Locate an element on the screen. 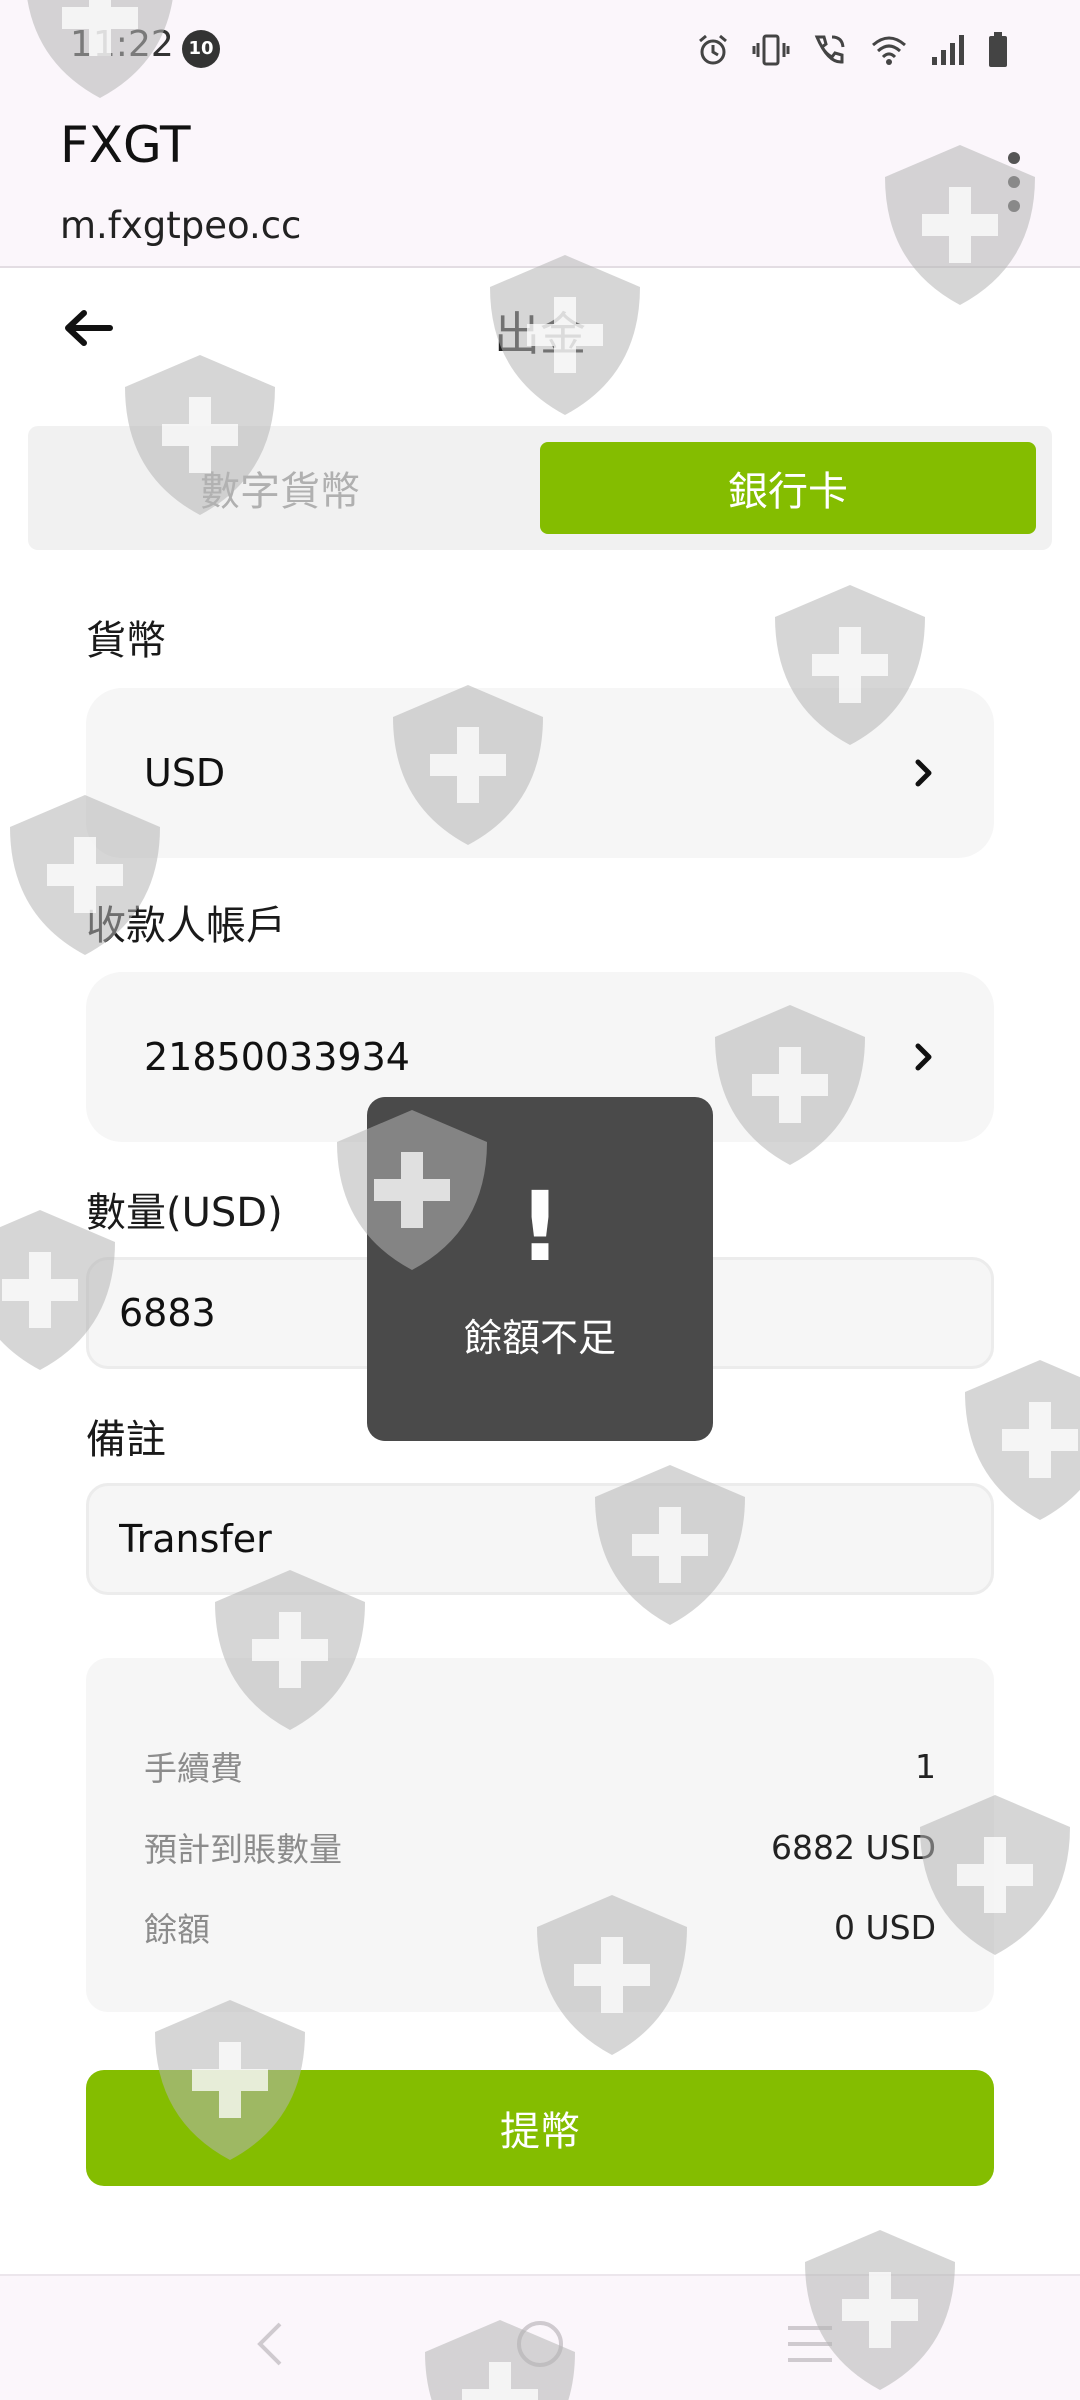  currency-label: 貨幣 is located at coordinates (126, 641).